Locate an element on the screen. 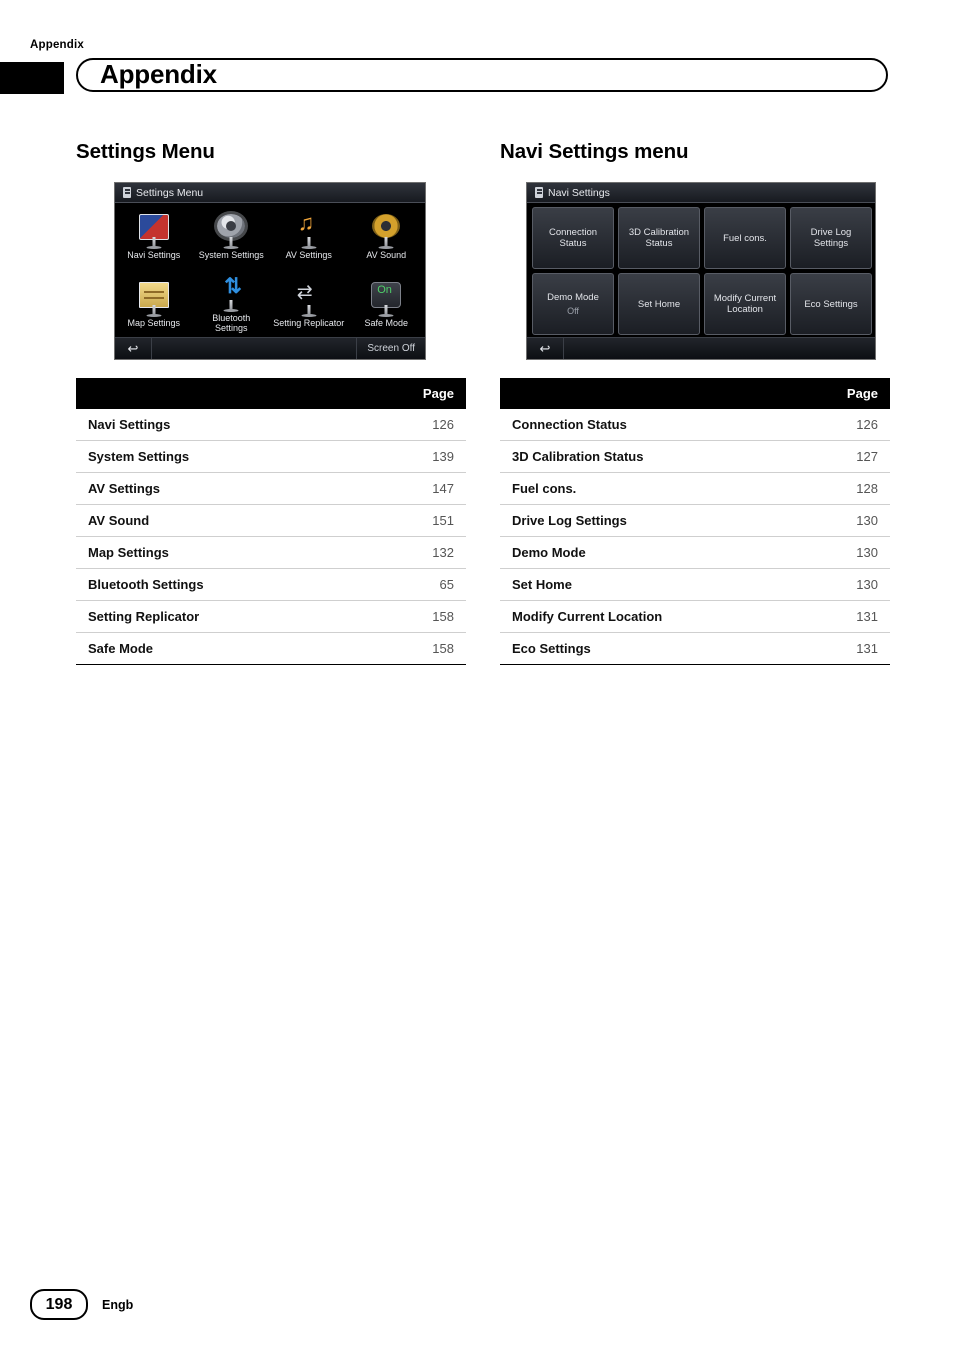  row-page: 128 is located at coordinates (832, 488).